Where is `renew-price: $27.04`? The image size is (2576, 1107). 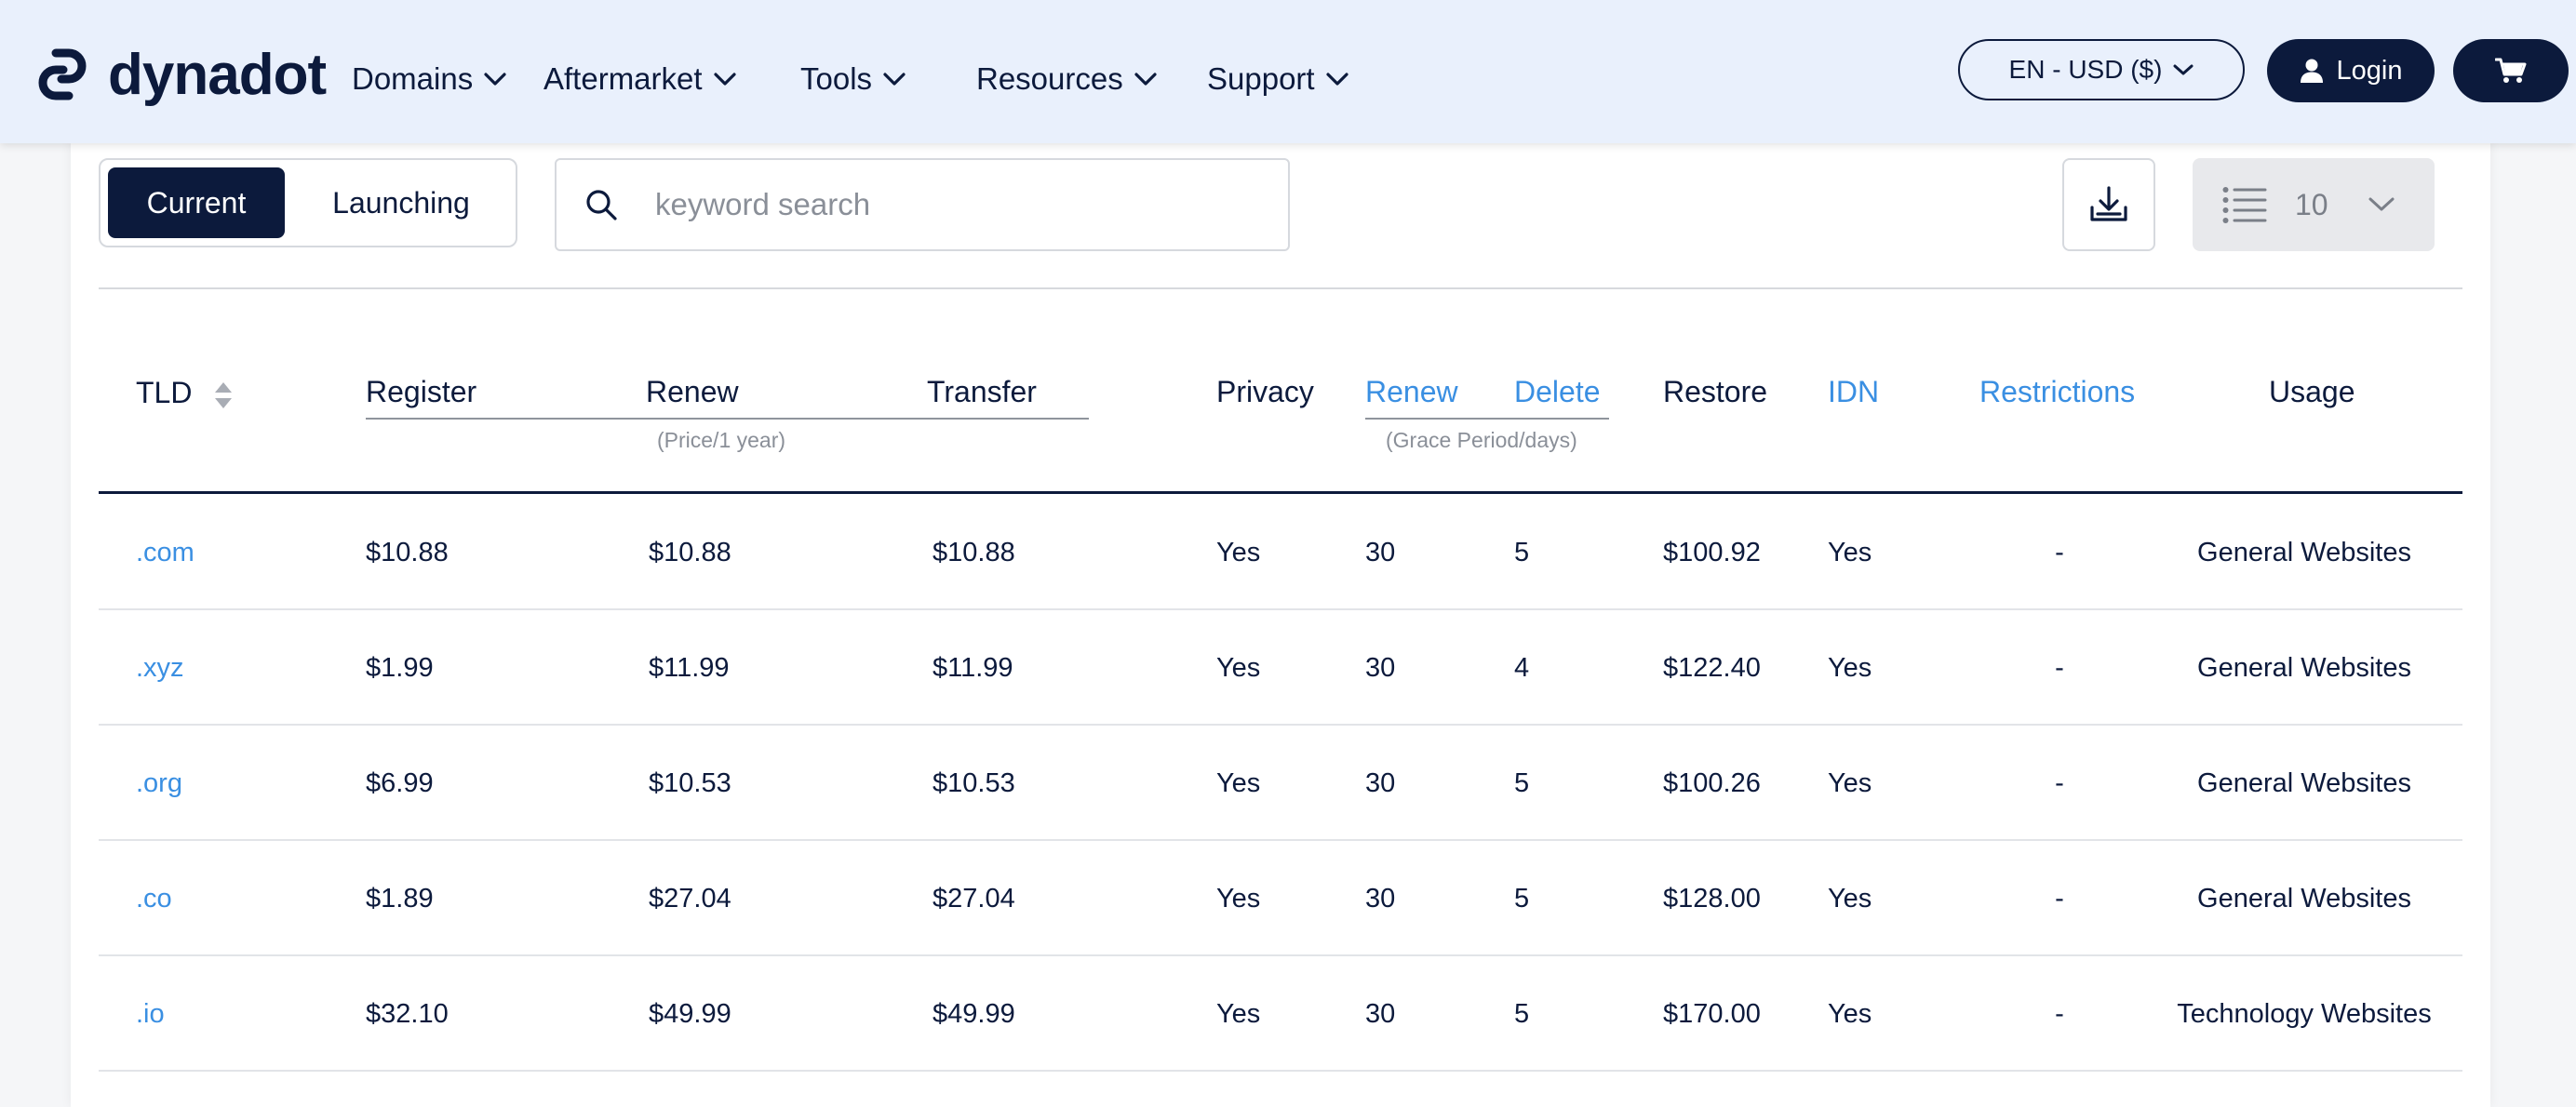 renew-price: $27.04 is located at coordinates (690, 898).